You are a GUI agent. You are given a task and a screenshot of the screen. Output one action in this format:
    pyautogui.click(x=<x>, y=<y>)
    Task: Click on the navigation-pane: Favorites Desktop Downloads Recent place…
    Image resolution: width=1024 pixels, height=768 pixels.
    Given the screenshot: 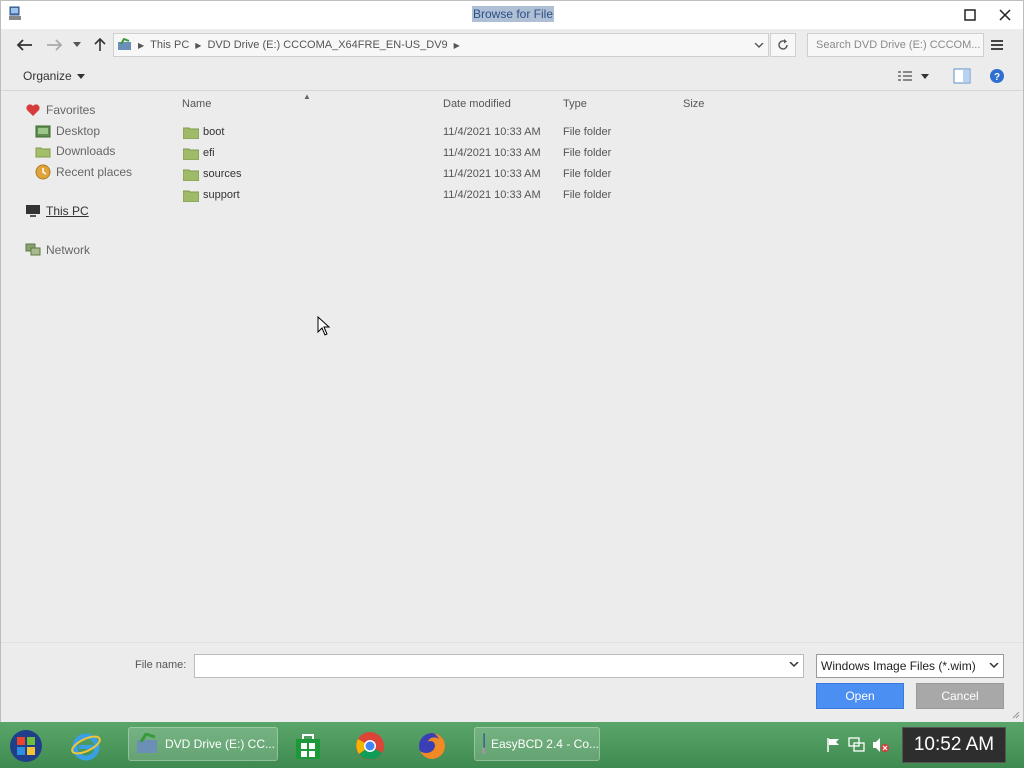 What is the action you would take?
    pyautogui.click(x=87, y=367)
    